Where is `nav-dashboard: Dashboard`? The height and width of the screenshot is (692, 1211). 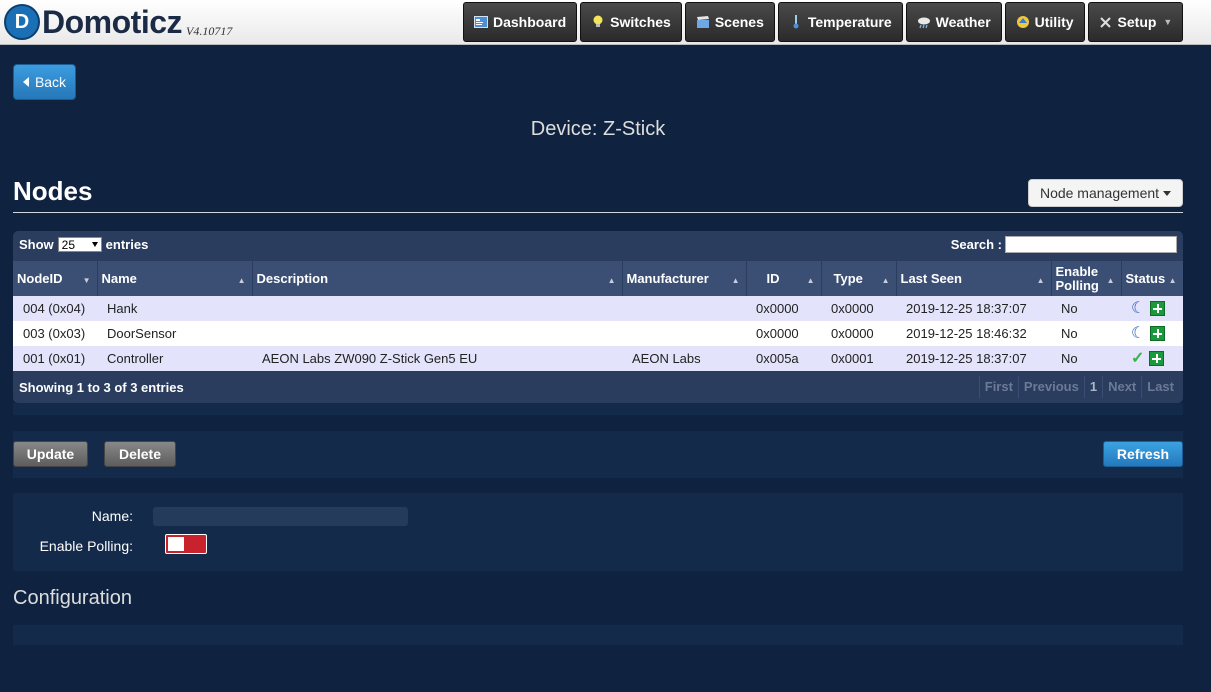 nav-dashboard: Dashboard is located at coordinates (520, 22).